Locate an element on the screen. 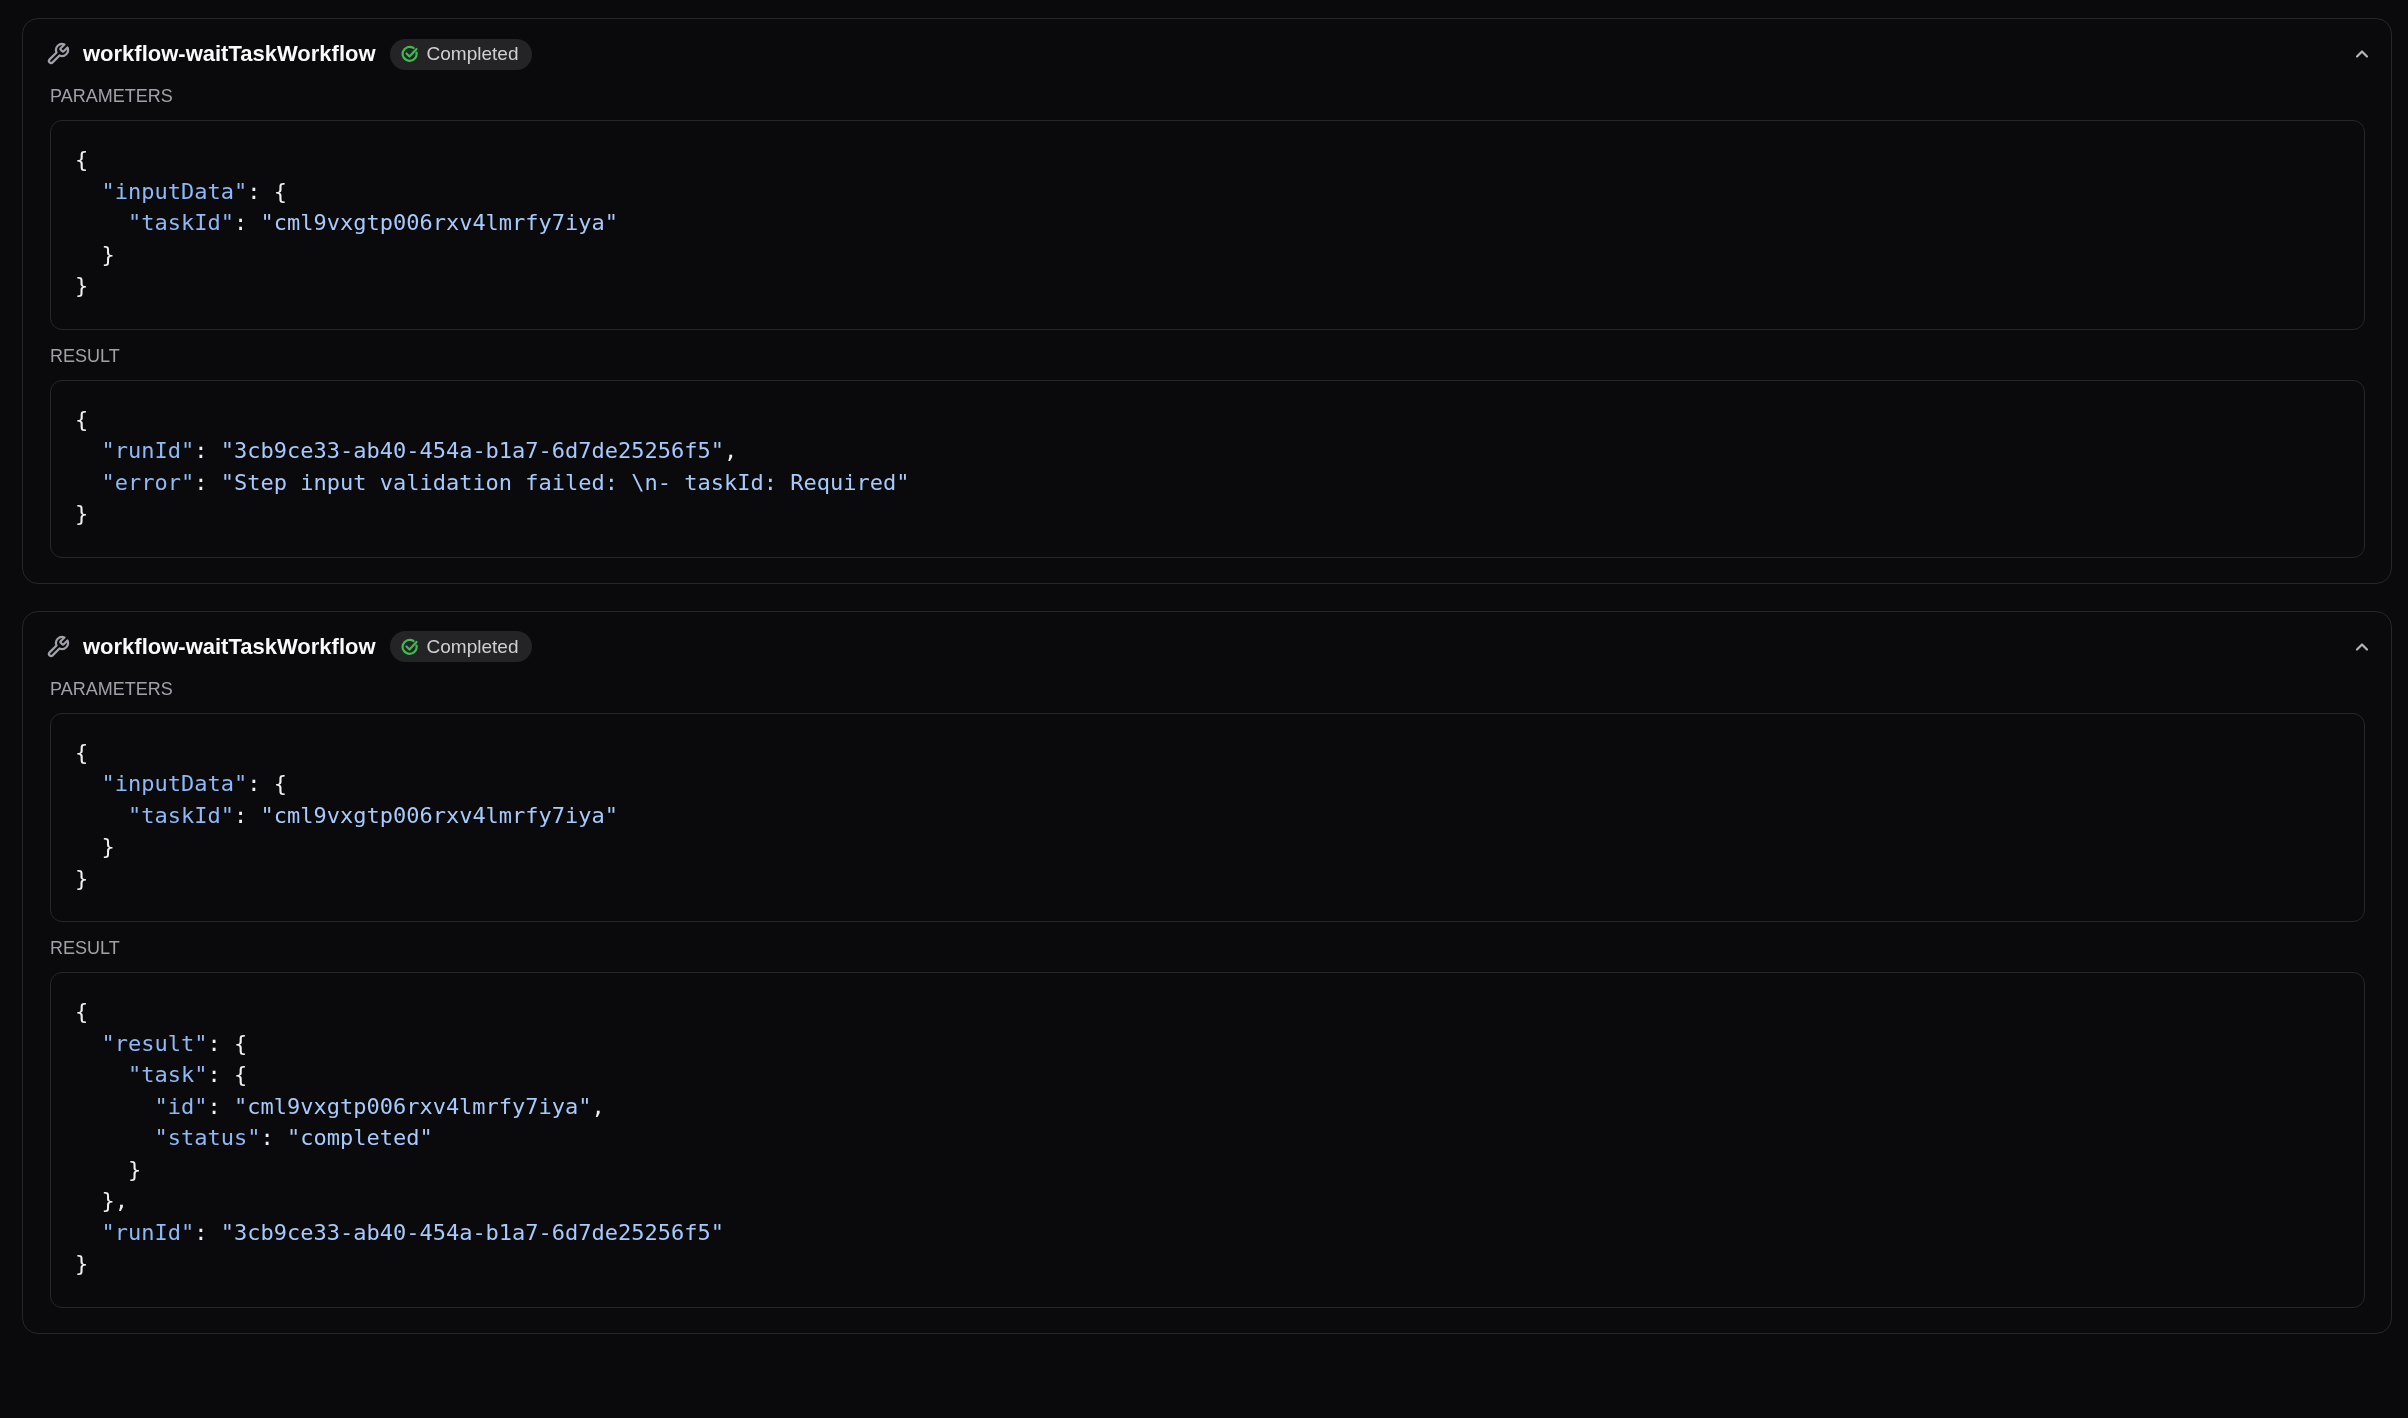 This screenshot has height=1418, width=2408. code-line: "task": { is located at coordinates (187, 1075).